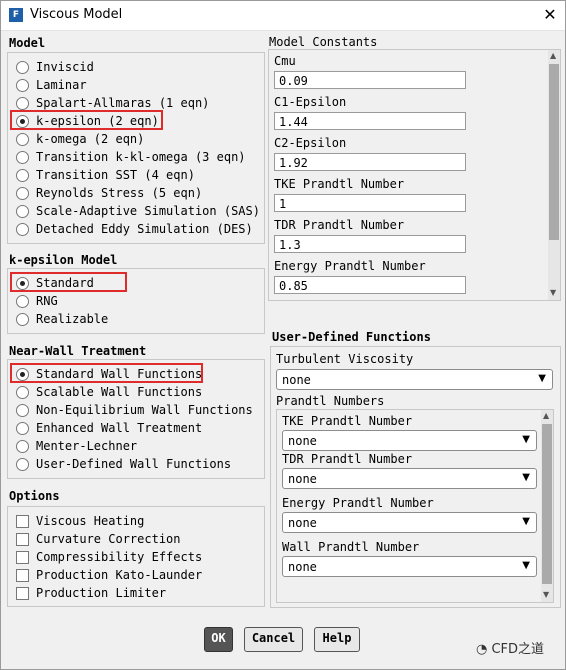  Describe the element at coordinates (330, 401) in the screenshot. I see `prandtl-numbers-label: Prandtl Numbers` at that location.